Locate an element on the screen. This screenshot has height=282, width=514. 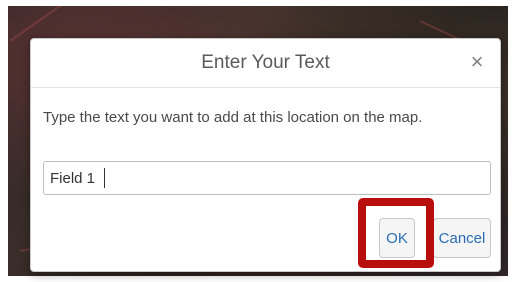
text-input is located at coordinates (267, 178).